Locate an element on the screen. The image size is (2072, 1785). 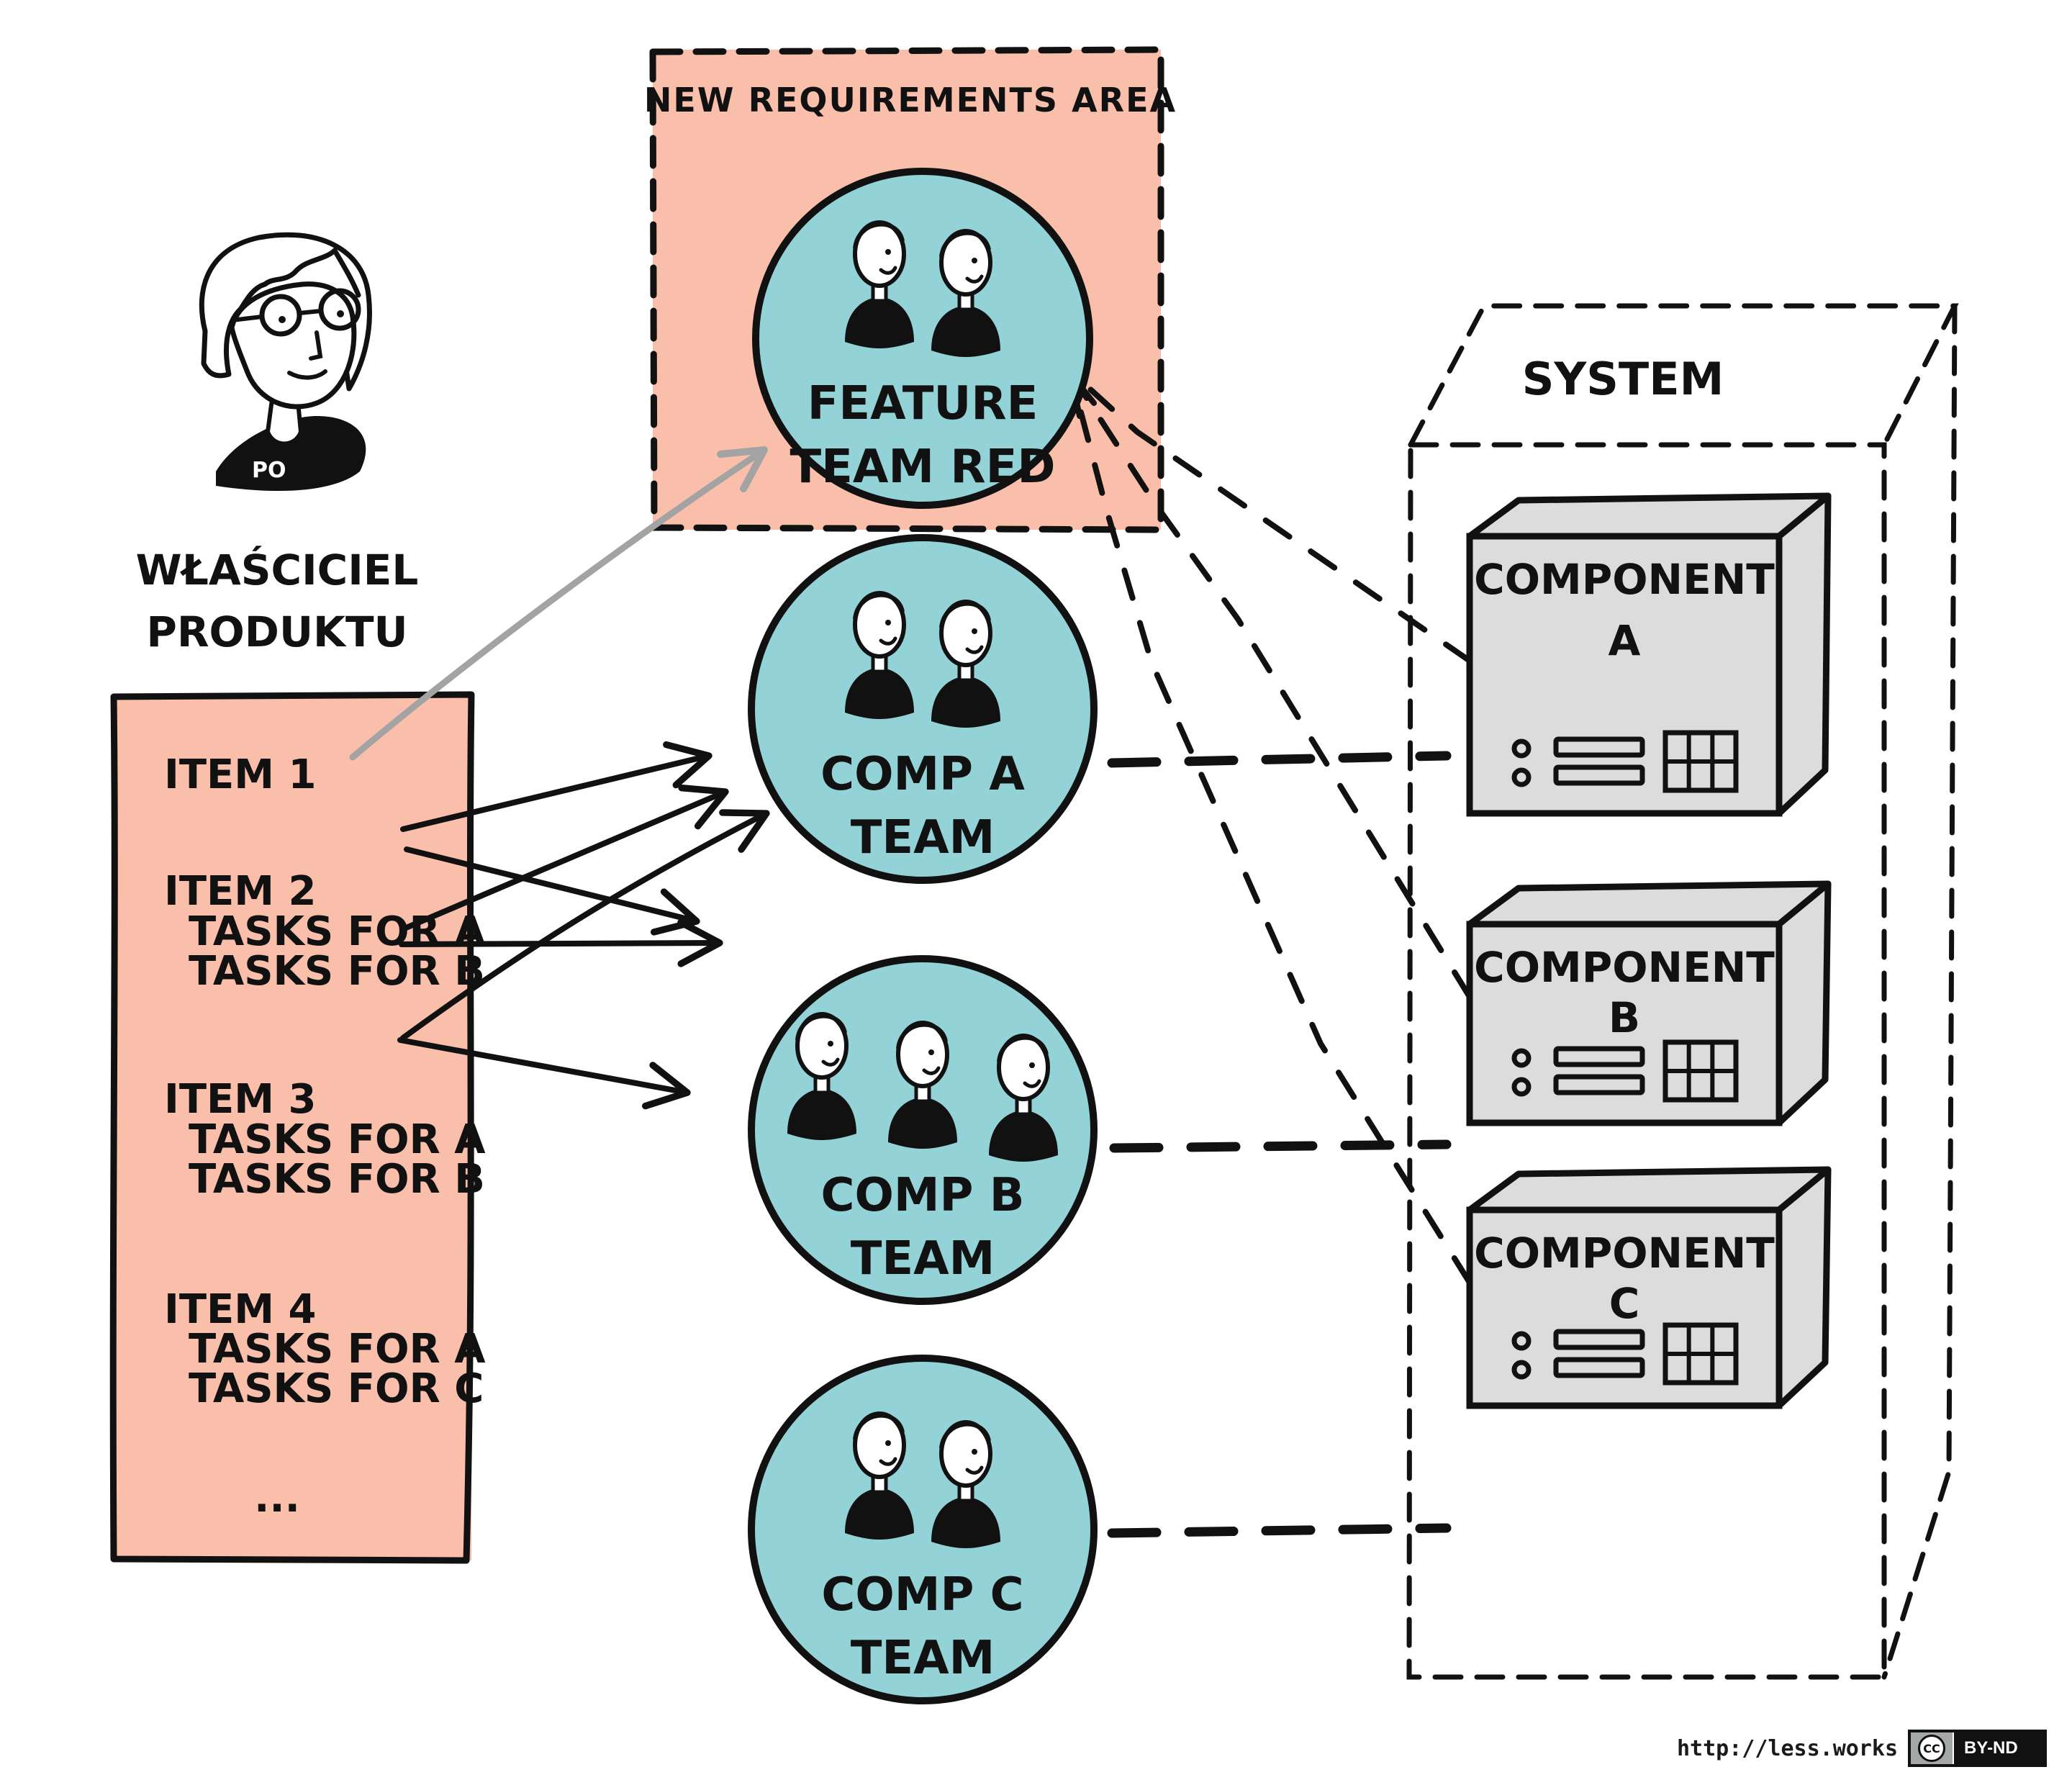
license-badge: CC BY-ND is located at coordinates (1977, 1748).